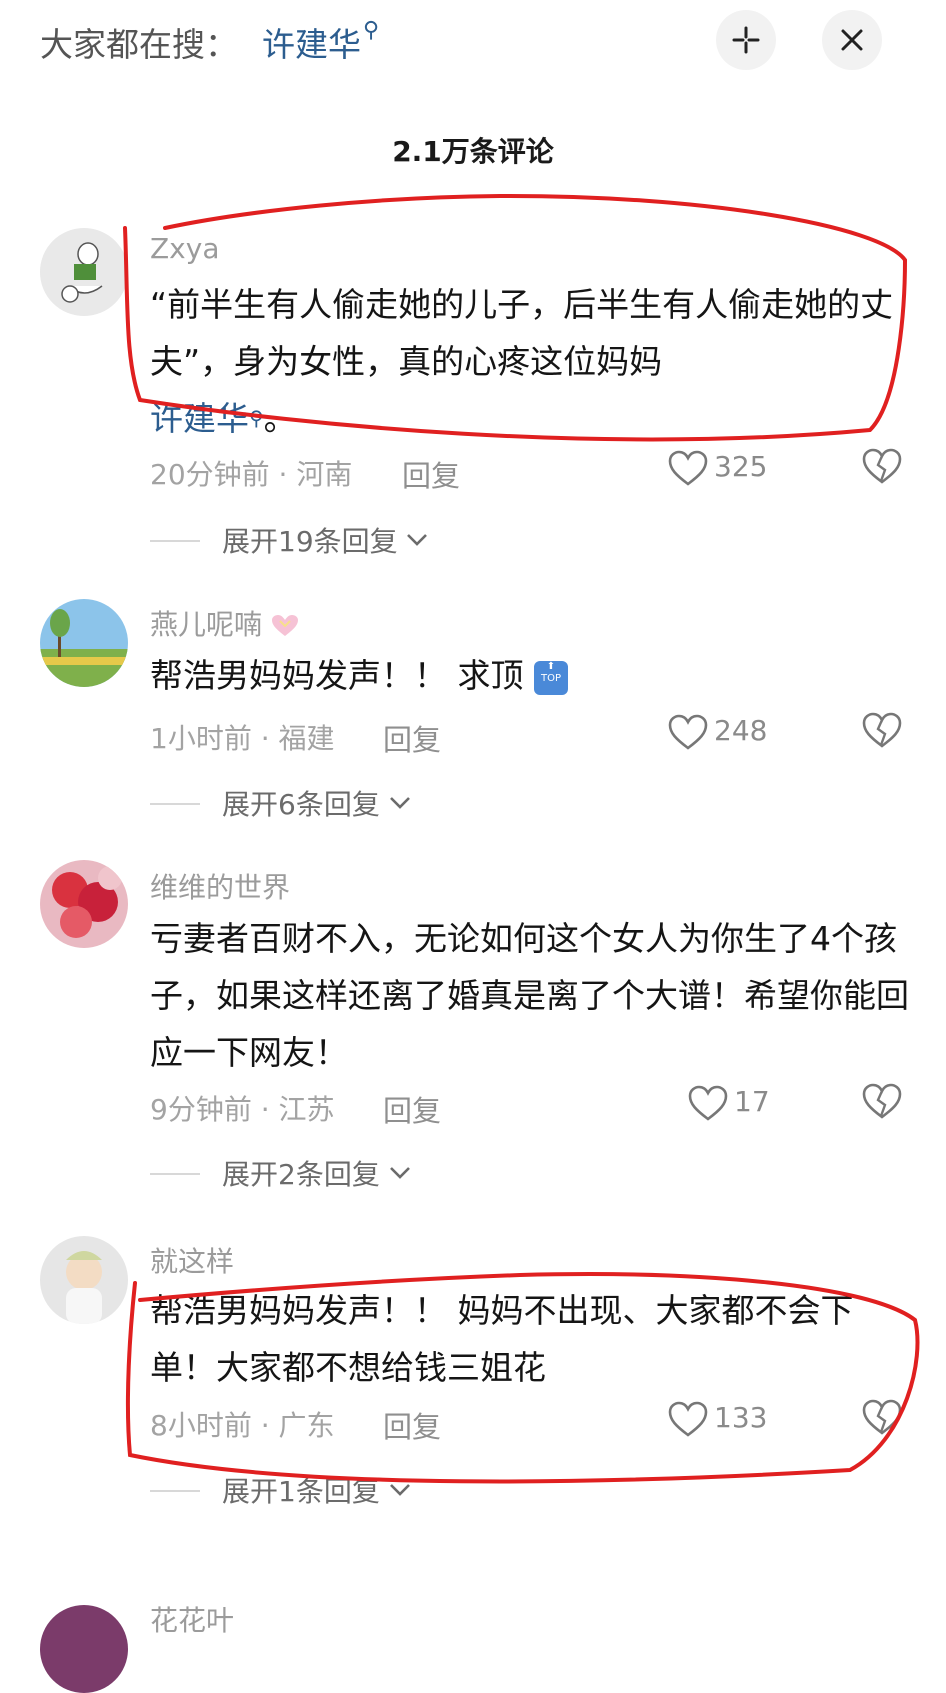 The width and height of the screenshot is (946, 1693). What do you see at coordinates (741, 466) in the screenshot?
I see `like-count: 325` at bounding box center [741, 466].